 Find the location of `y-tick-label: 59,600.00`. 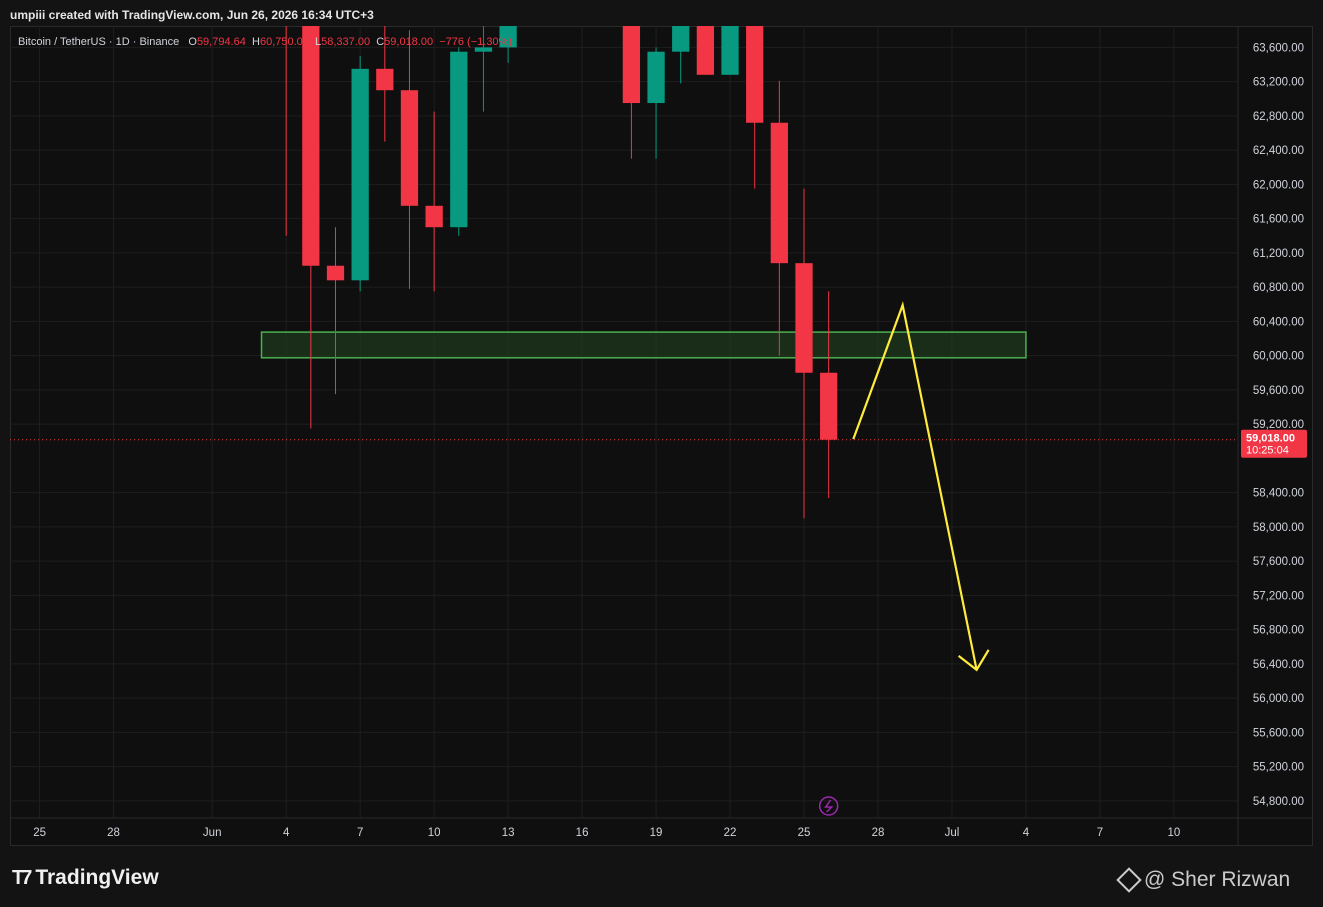

y-tick-label: 59,600.00 is located at coordinates (1278, 391).